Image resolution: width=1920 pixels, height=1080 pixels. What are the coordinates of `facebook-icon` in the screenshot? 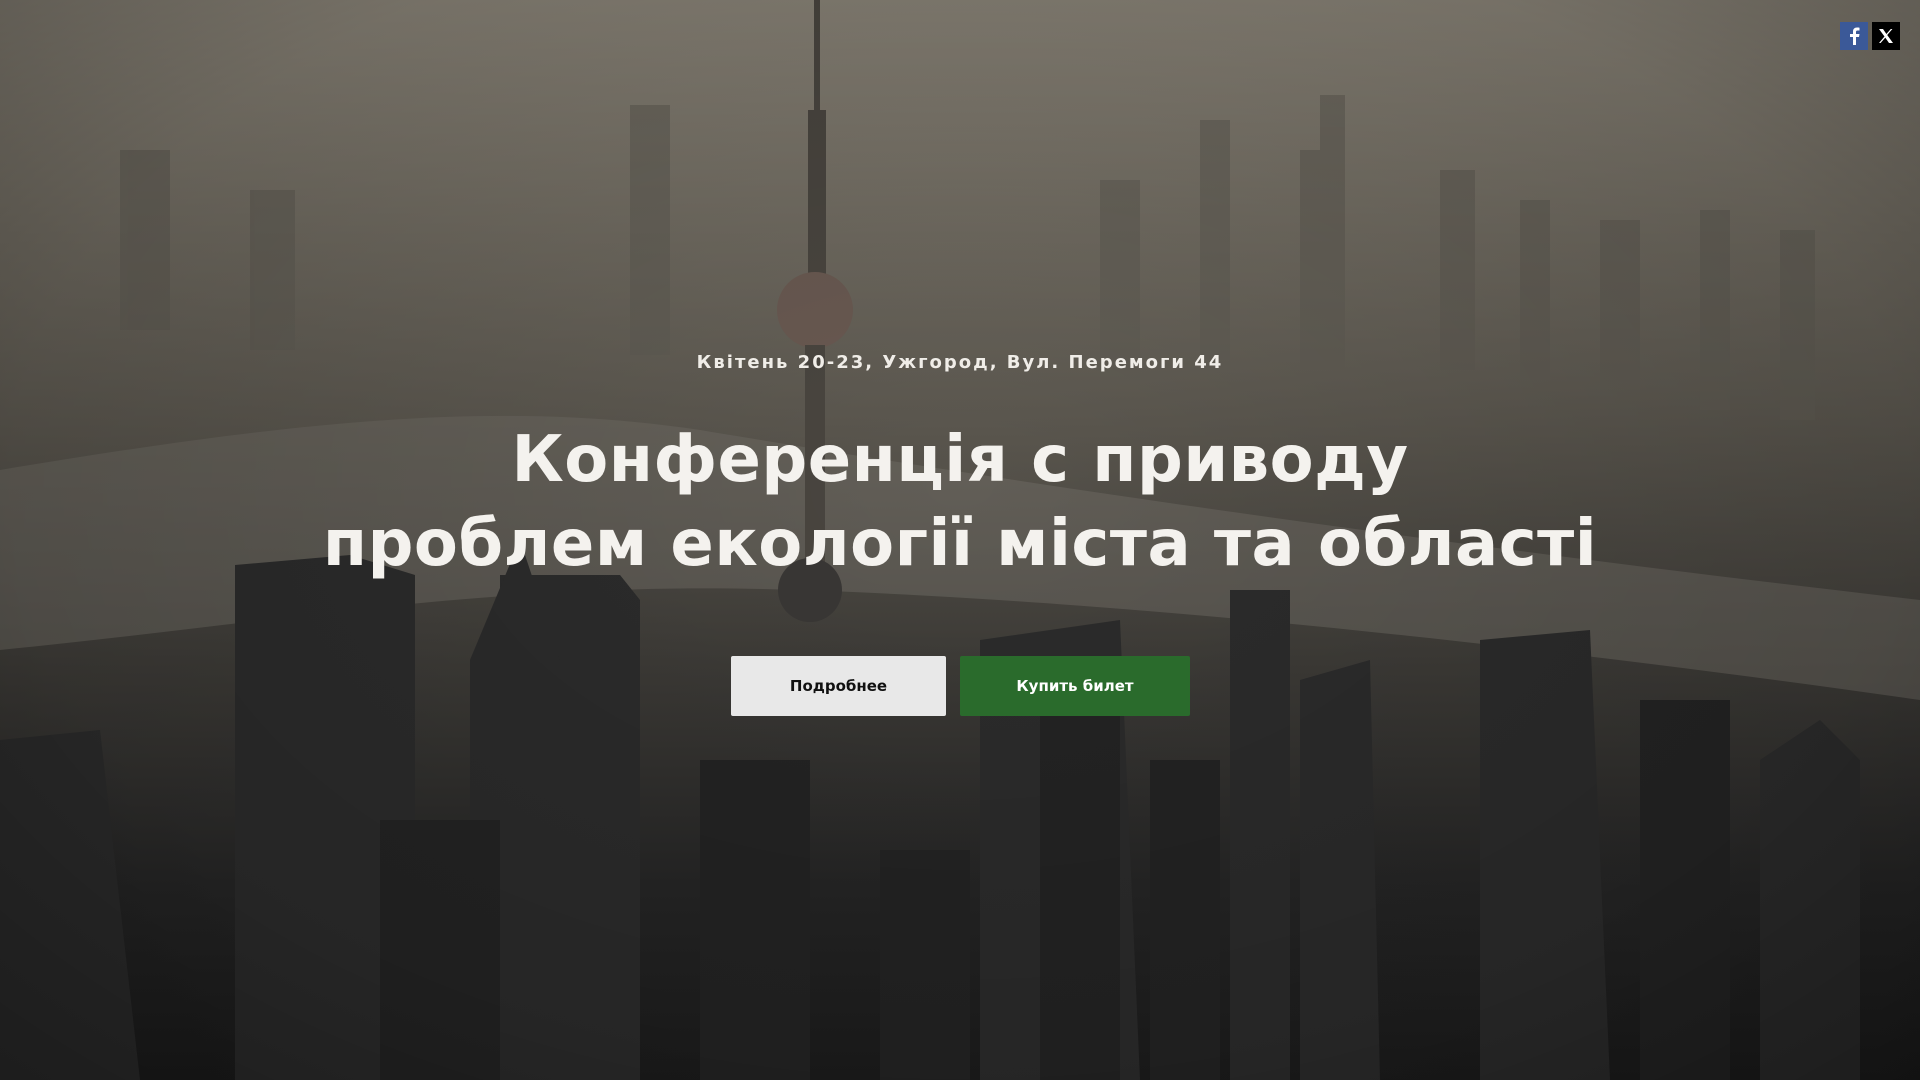 It's located at (1855, 36).